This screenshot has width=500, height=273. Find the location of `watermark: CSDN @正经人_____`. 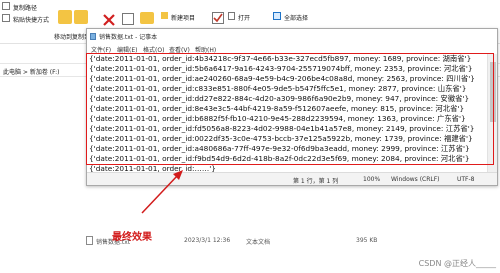

watermark: CSDN @正经人_____ is located at coordinates (457, 263).